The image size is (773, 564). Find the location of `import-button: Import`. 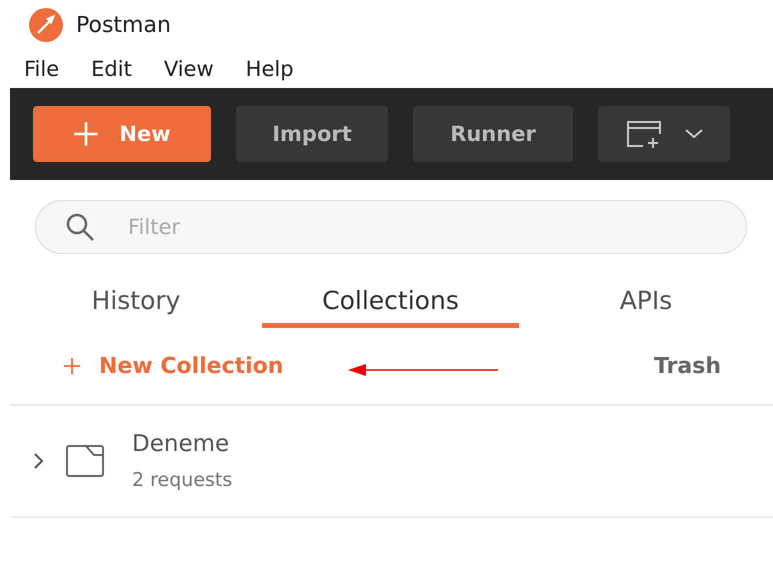

import-button: Import is located at coordinates (312, 134).